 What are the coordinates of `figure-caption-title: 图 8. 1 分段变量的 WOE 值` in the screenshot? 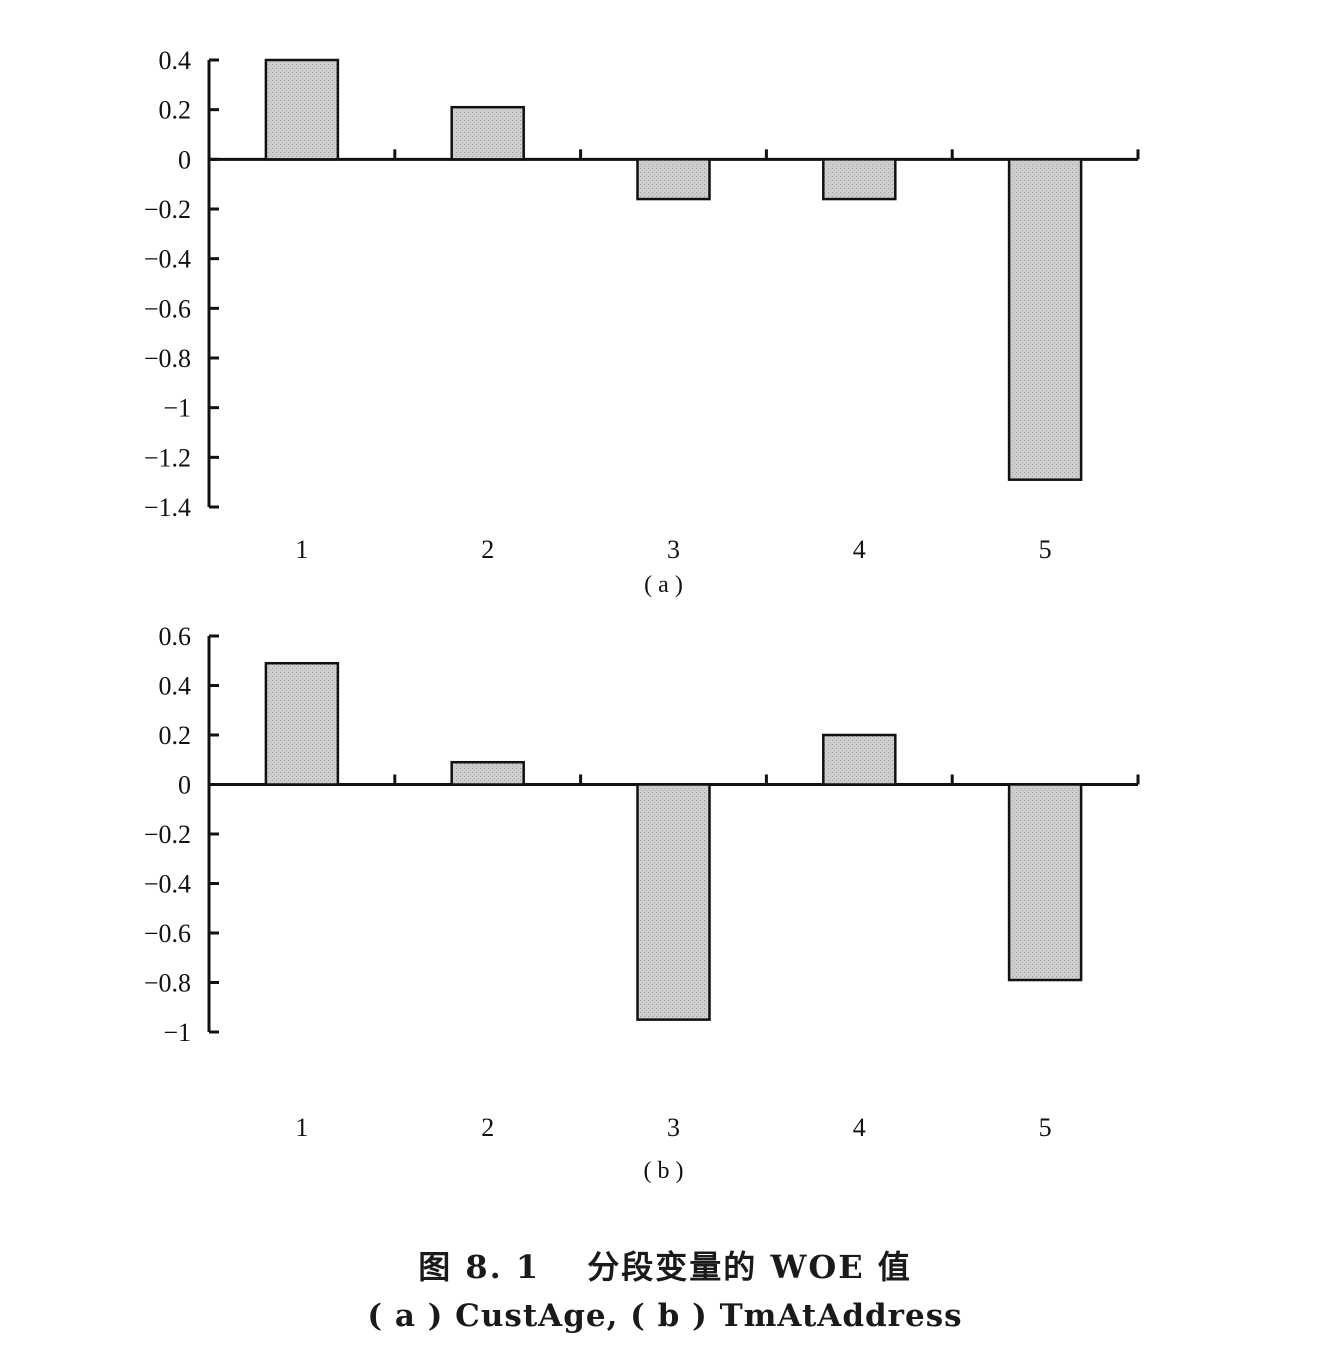 It's located at (665, 1267).